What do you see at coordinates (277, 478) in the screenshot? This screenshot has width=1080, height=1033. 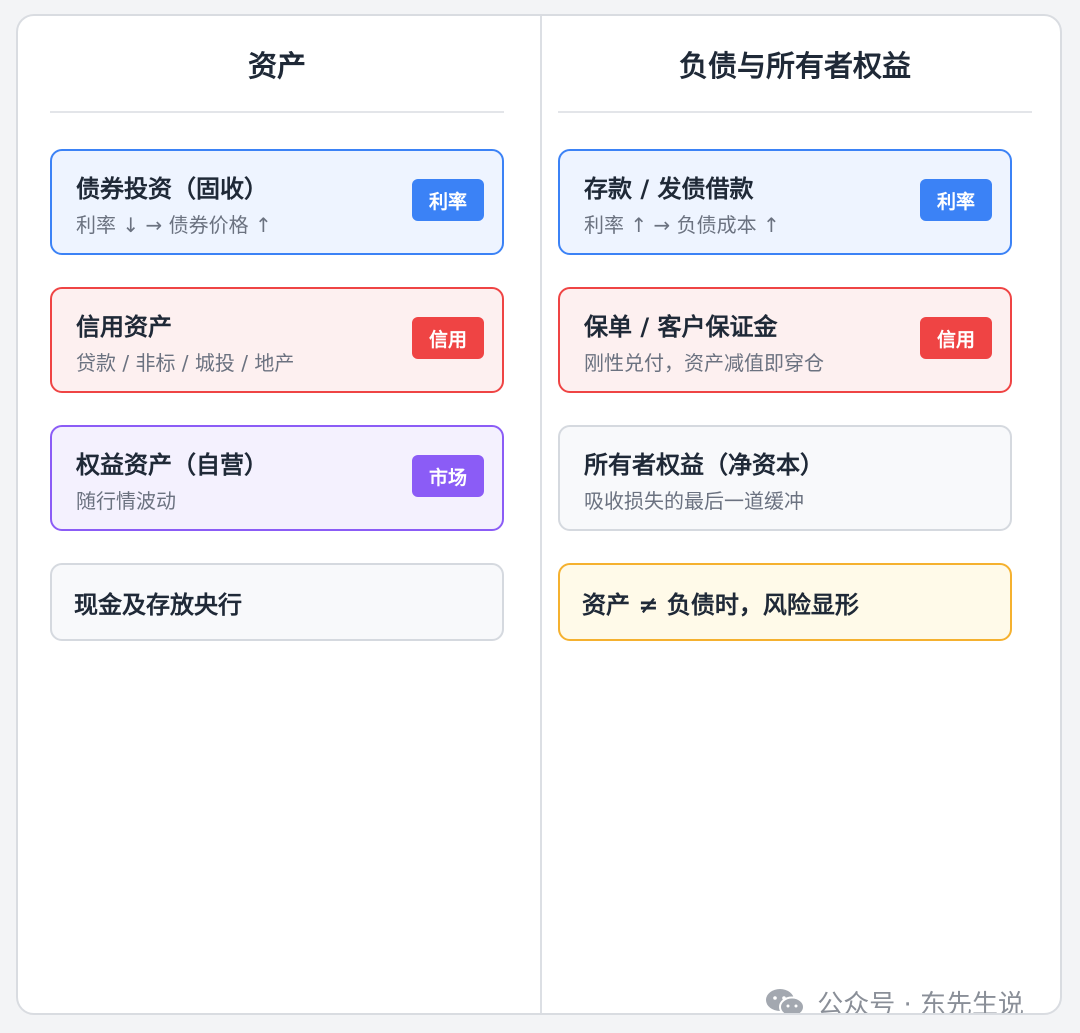 I see `asset-card-equity-assets: 权益资产（自营） 随行情波动 市场` at bounding box center [277, 478].